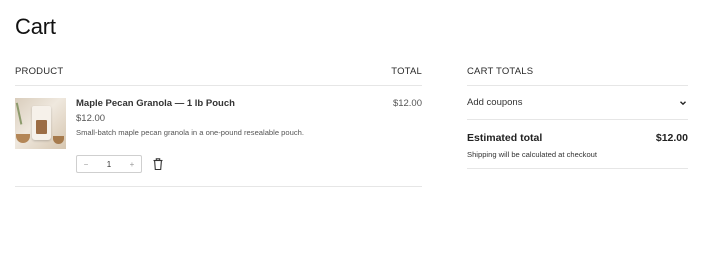 This screenshot has width=703, height=264. What do you see at coordinates (218, 74) in the screenshot?
I see `table-header: PRODUCT TOTAL` at bounding box center [218, 74].